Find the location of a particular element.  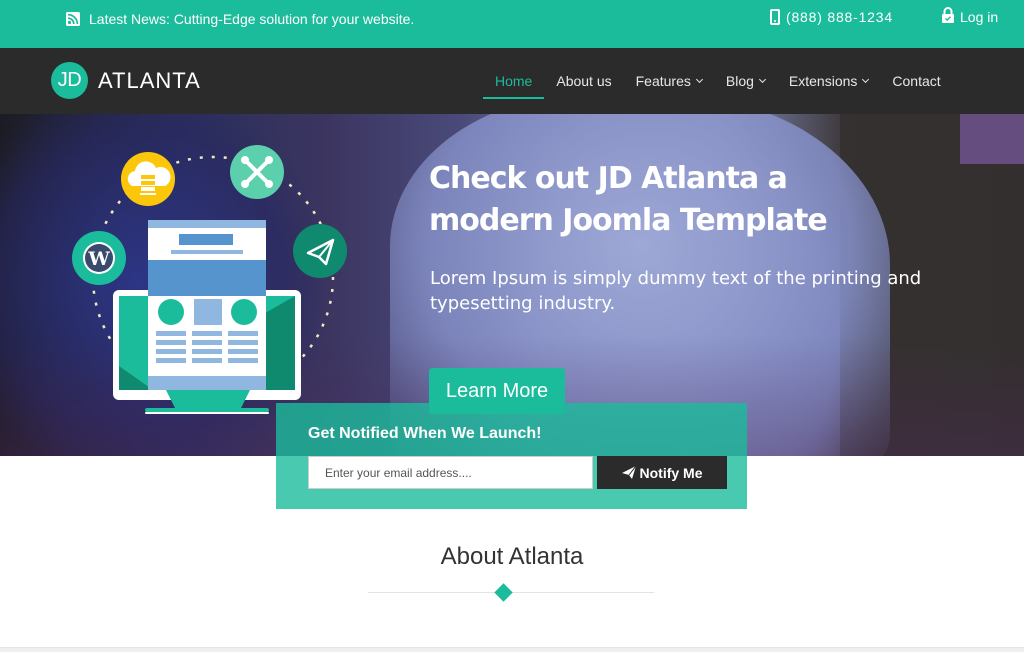

notify-signup-box: Get Notified When We Launch! Notify Me is located at coordinates (511, 456).